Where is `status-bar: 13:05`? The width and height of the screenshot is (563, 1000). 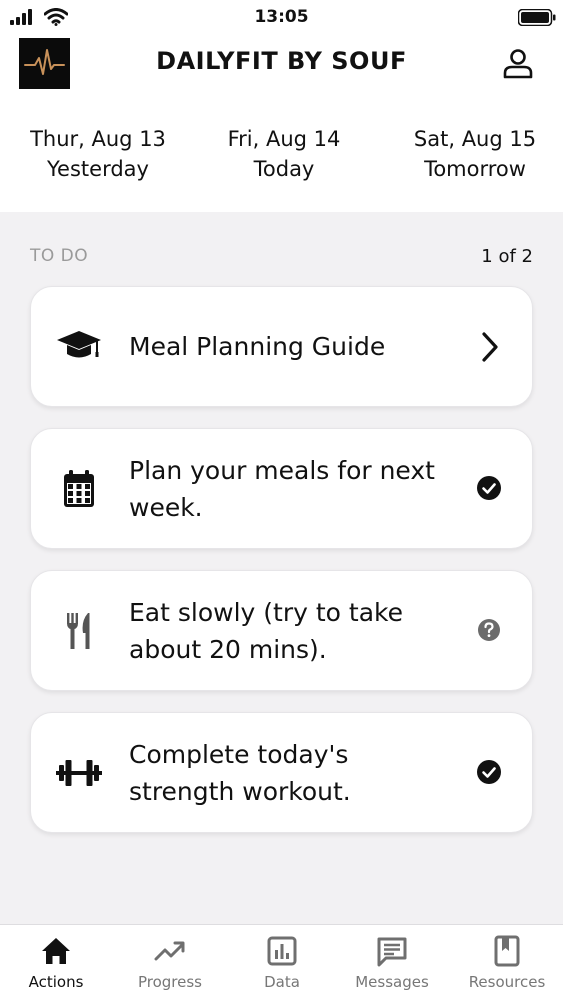
status-bar: 13:05 is located at coordinates (281, 17).